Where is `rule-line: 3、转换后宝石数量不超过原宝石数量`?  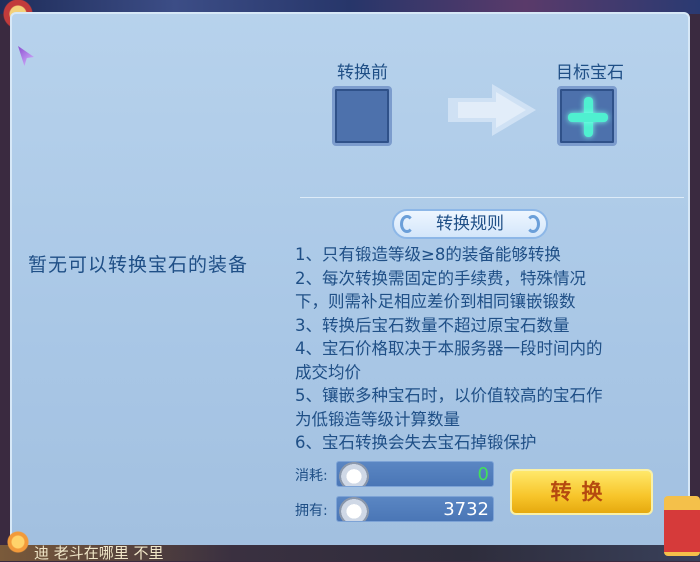 rule-line: 3、转换后宝石数量不超过原宝石数量 is located at coordinates (432, 325).